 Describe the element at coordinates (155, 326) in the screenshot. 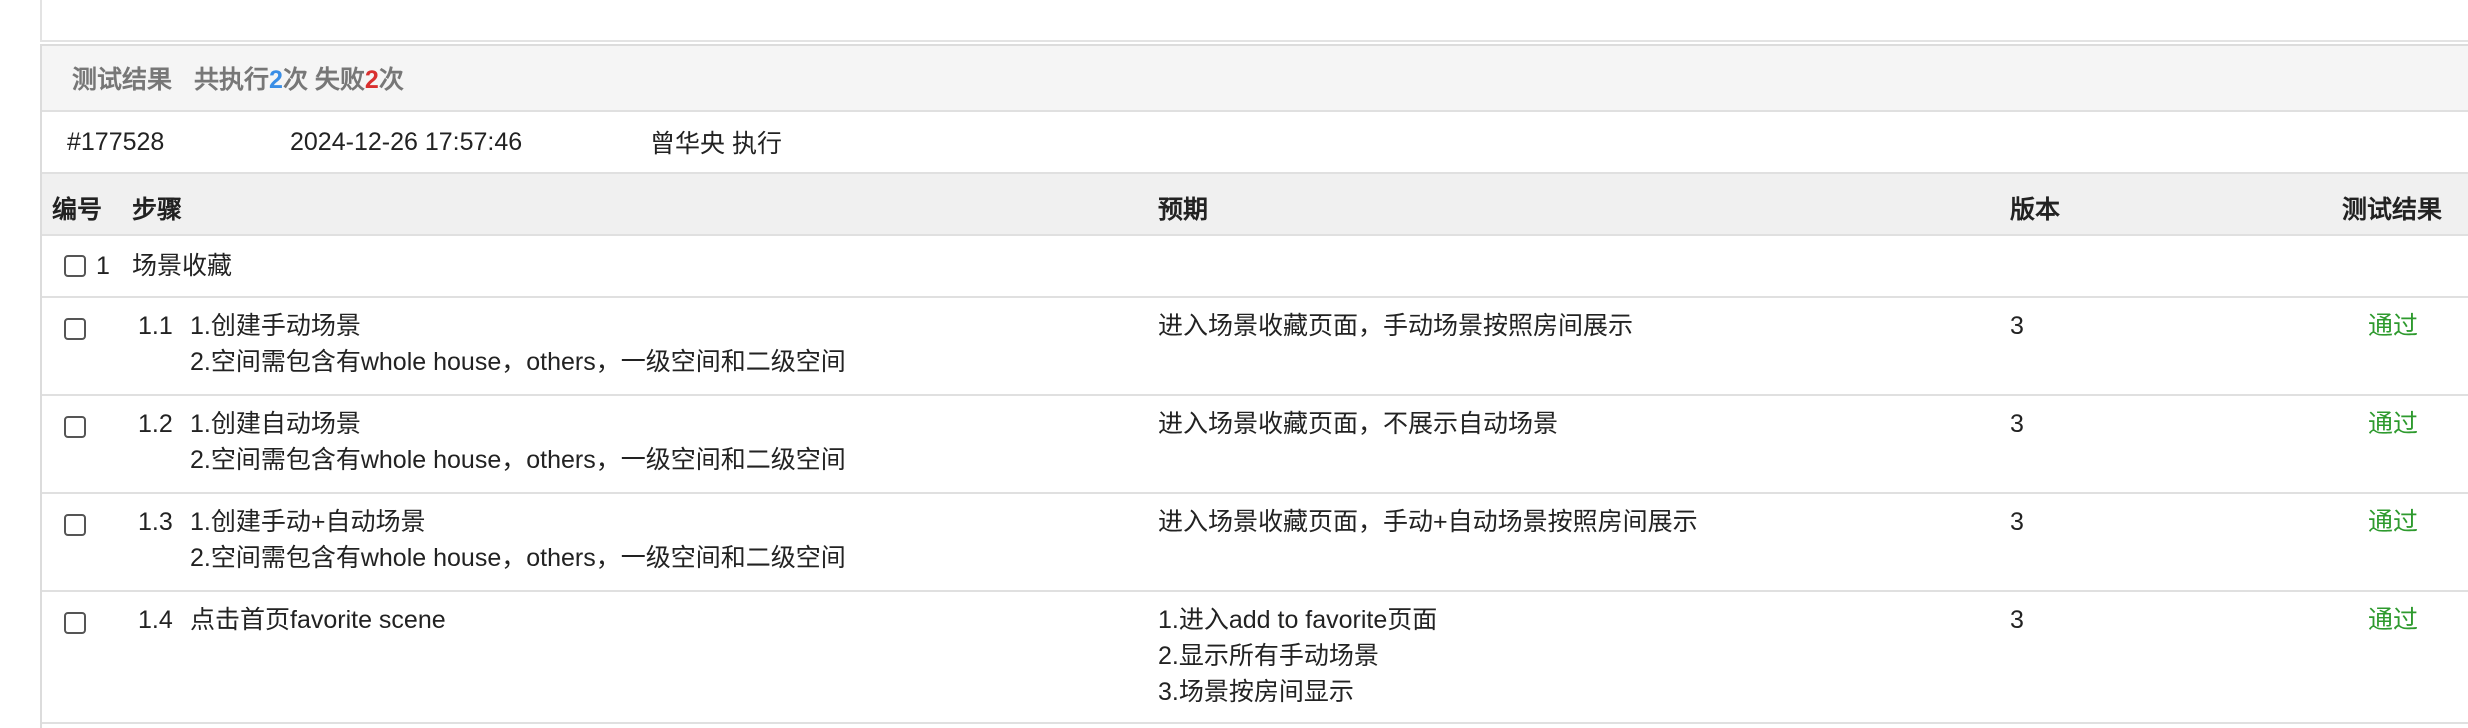

I see `row-number: 1.1` at that location.